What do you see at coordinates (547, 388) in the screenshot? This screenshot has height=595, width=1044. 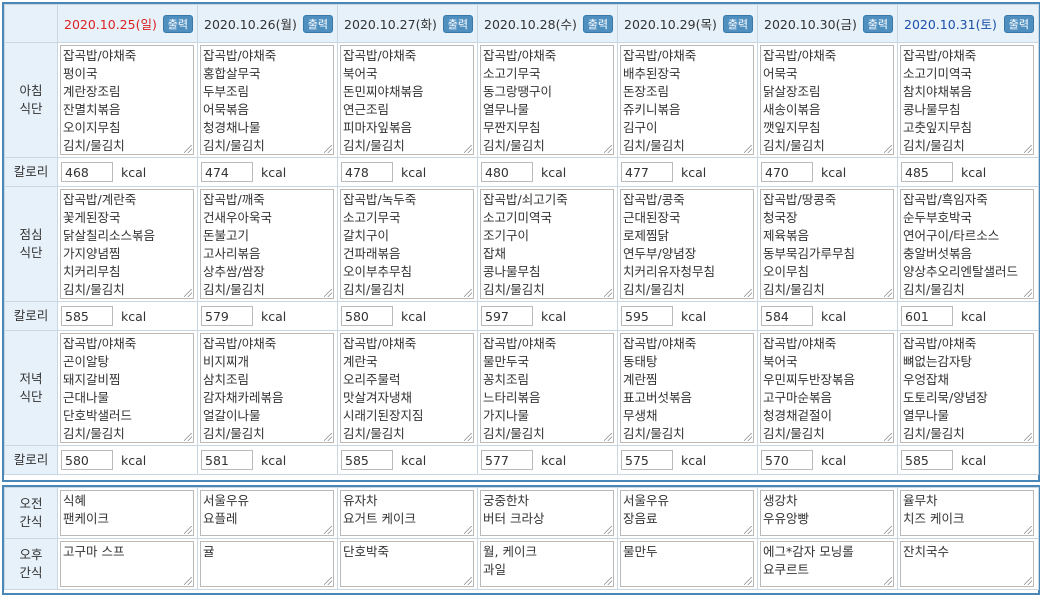 I see `menu-textarea: 잡곡밥/야채죽 물만두국 꽁치조림 느타리볶음 가지나물 김치/물김치` at bounding box center [547, 388].